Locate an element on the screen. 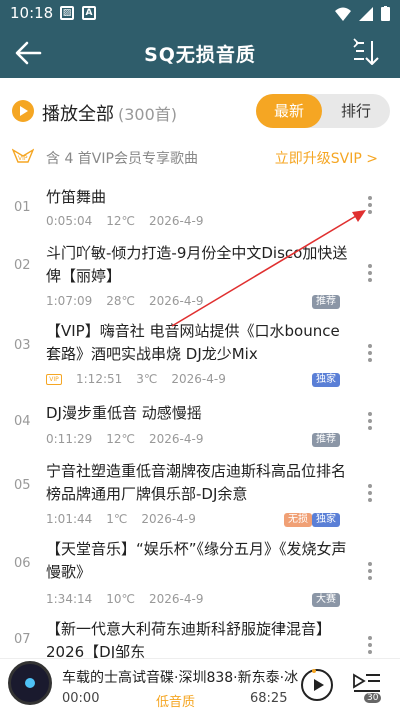 The height and width of the screenshot is (711, 400). song-index: 07 is located at coordinates (22, 639).